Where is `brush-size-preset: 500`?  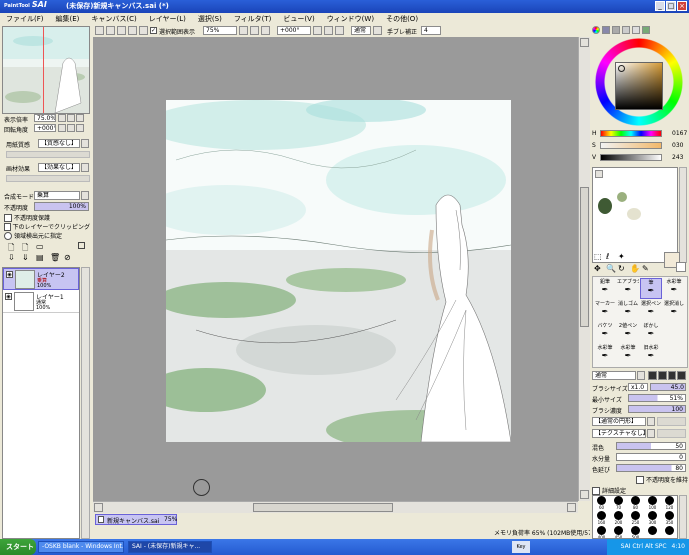
brush-size-preset: 500 is located at coordinates (635, 532).